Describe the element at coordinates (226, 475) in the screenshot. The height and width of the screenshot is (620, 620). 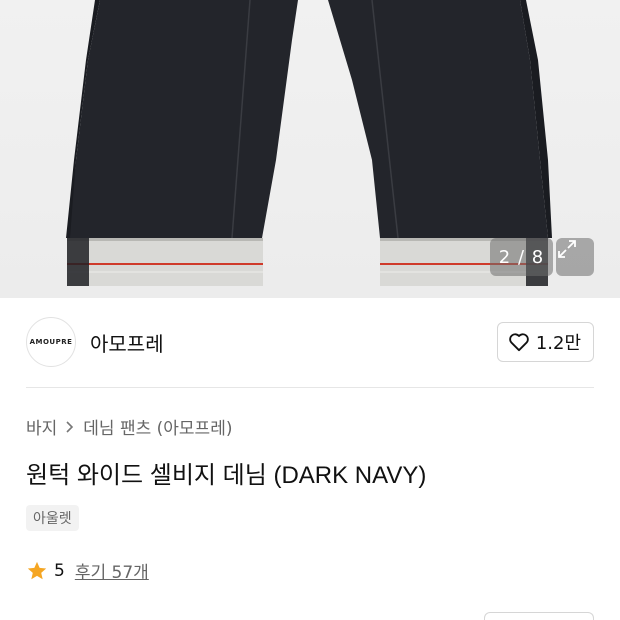
I see `product-title: 원턱 와이드 셀비지 데님 (DARK NAVY)` at that location.